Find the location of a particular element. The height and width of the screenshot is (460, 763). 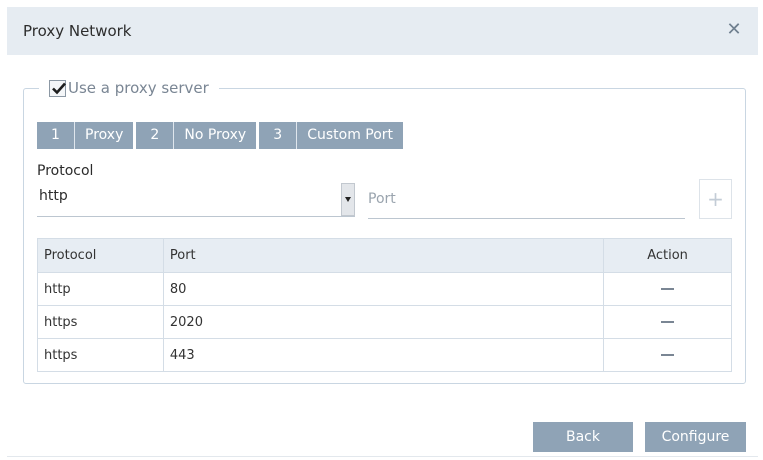

column-header-action: Action is located at coordinates (667, 255).